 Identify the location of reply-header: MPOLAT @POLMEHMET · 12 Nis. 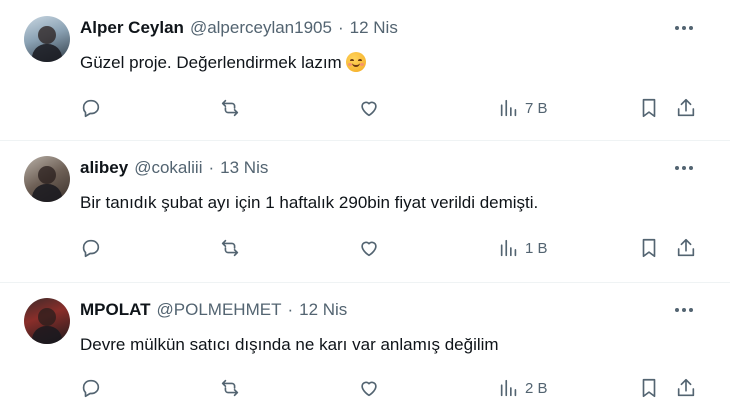
(213, 310).